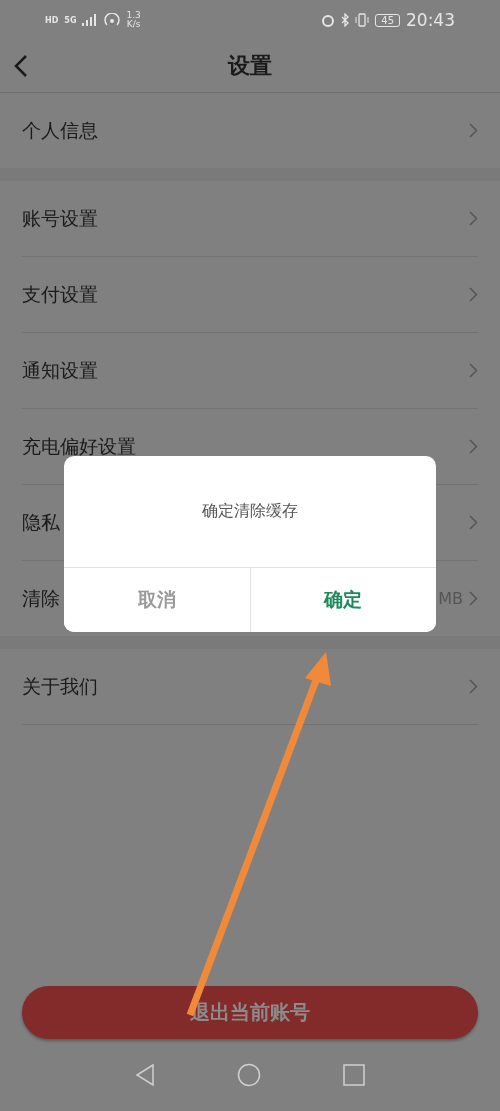 Image resolution: width=500 pixels, height=1111 pixels. Describe the element at coordinates (70, 20) in the screenshot. I see `network-type-label: 5G` at that location.